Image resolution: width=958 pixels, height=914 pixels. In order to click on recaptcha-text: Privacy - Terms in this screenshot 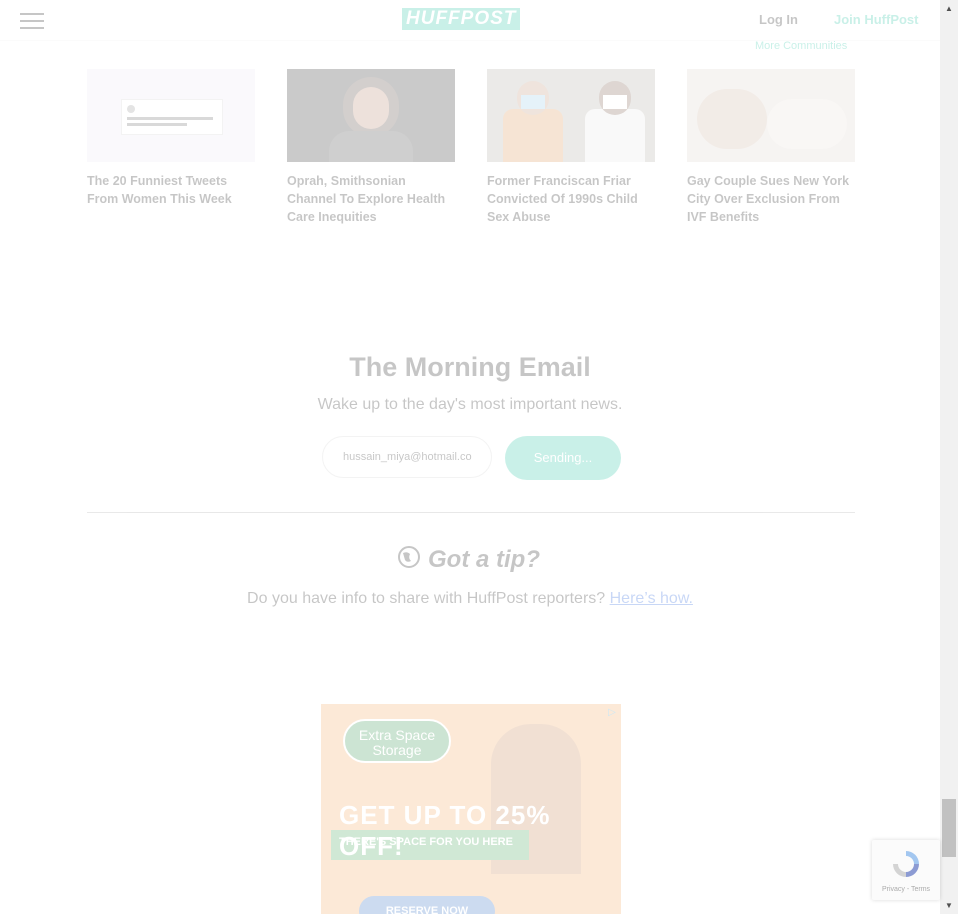, I will do `click(906, 889)`.